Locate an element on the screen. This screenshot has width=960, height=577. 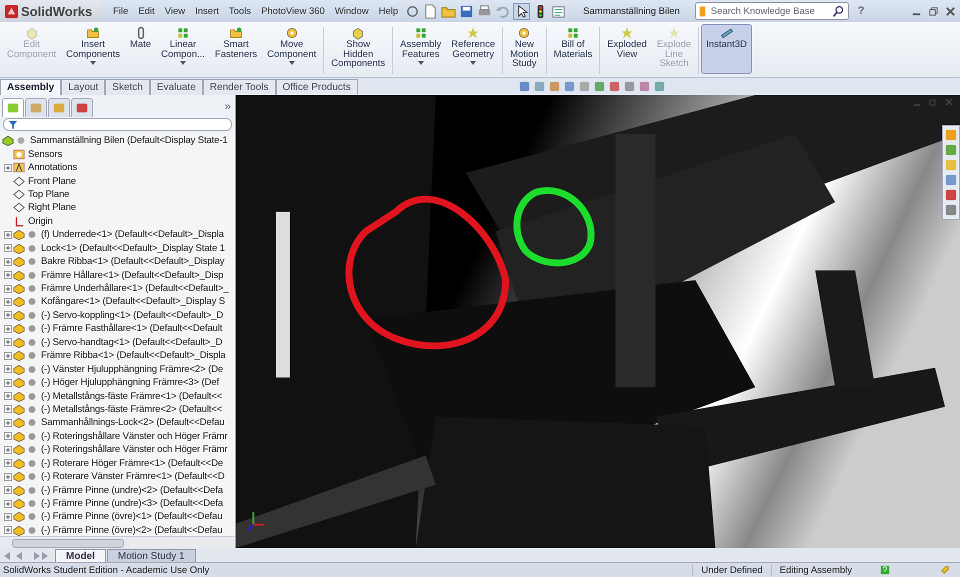
command-tab: Evaluate is located at coordinates (176, 87).